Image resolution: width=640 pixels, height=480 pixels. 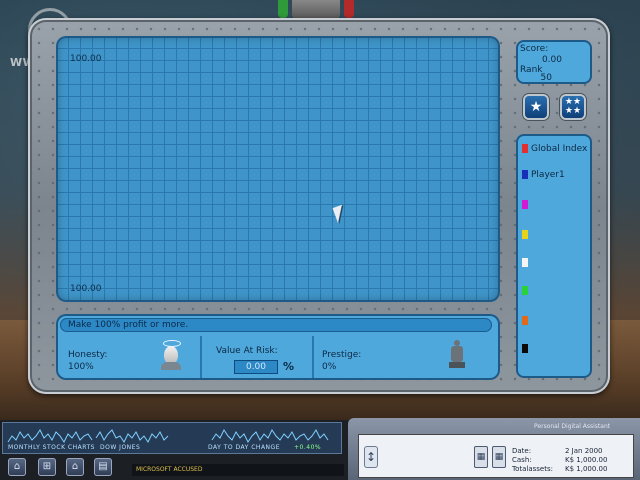 I want to click on total-assets-value: K$ 1,000.00, so click(x=586, y=469).